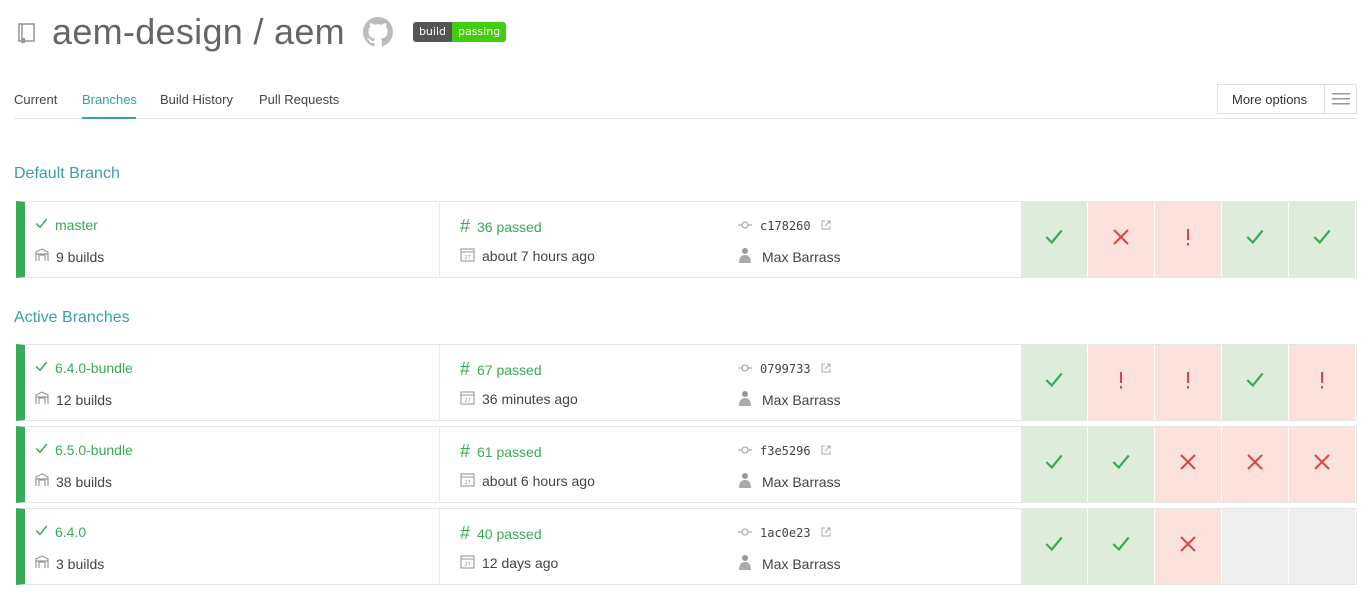  I want to click on branch-info: 6.4.0 3 builds, so click(232, 546).